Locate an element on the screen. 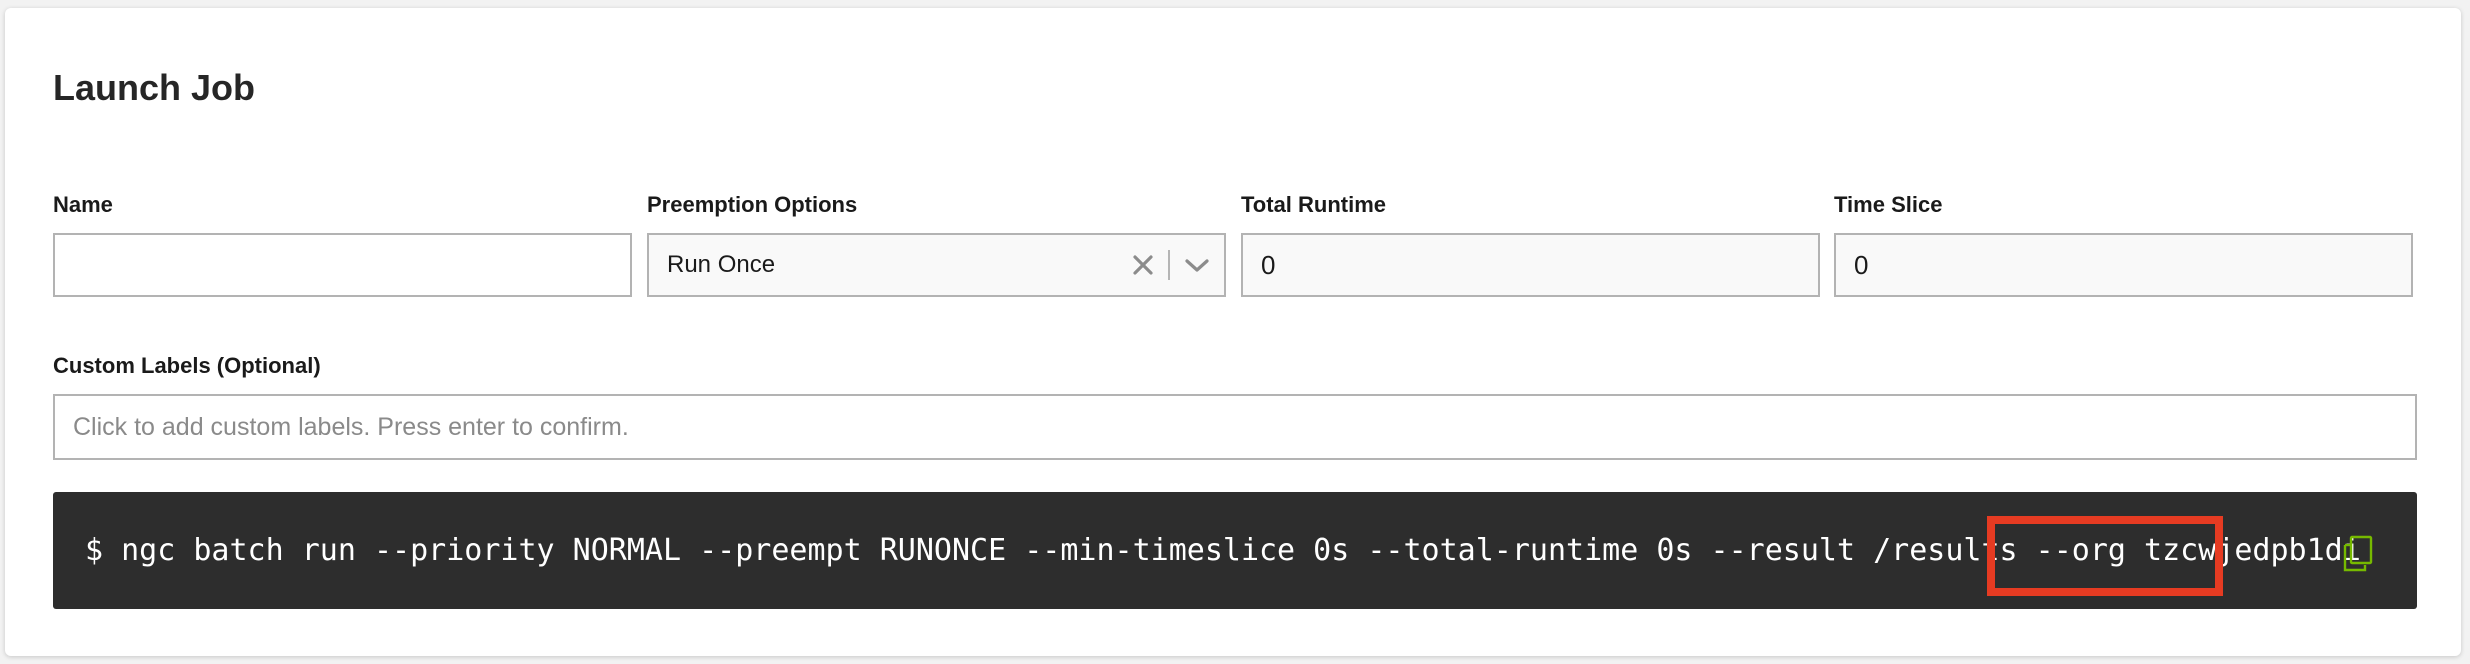 This screenshot has height=664, width=2470. time-slice-input: 0 is located at coordinates (2123, 265).